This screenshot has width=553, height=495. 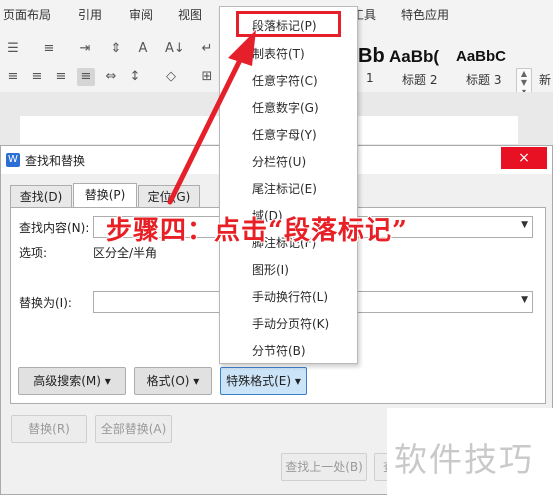 I want to click on arrow-shaft, so click(x=206, y=129).